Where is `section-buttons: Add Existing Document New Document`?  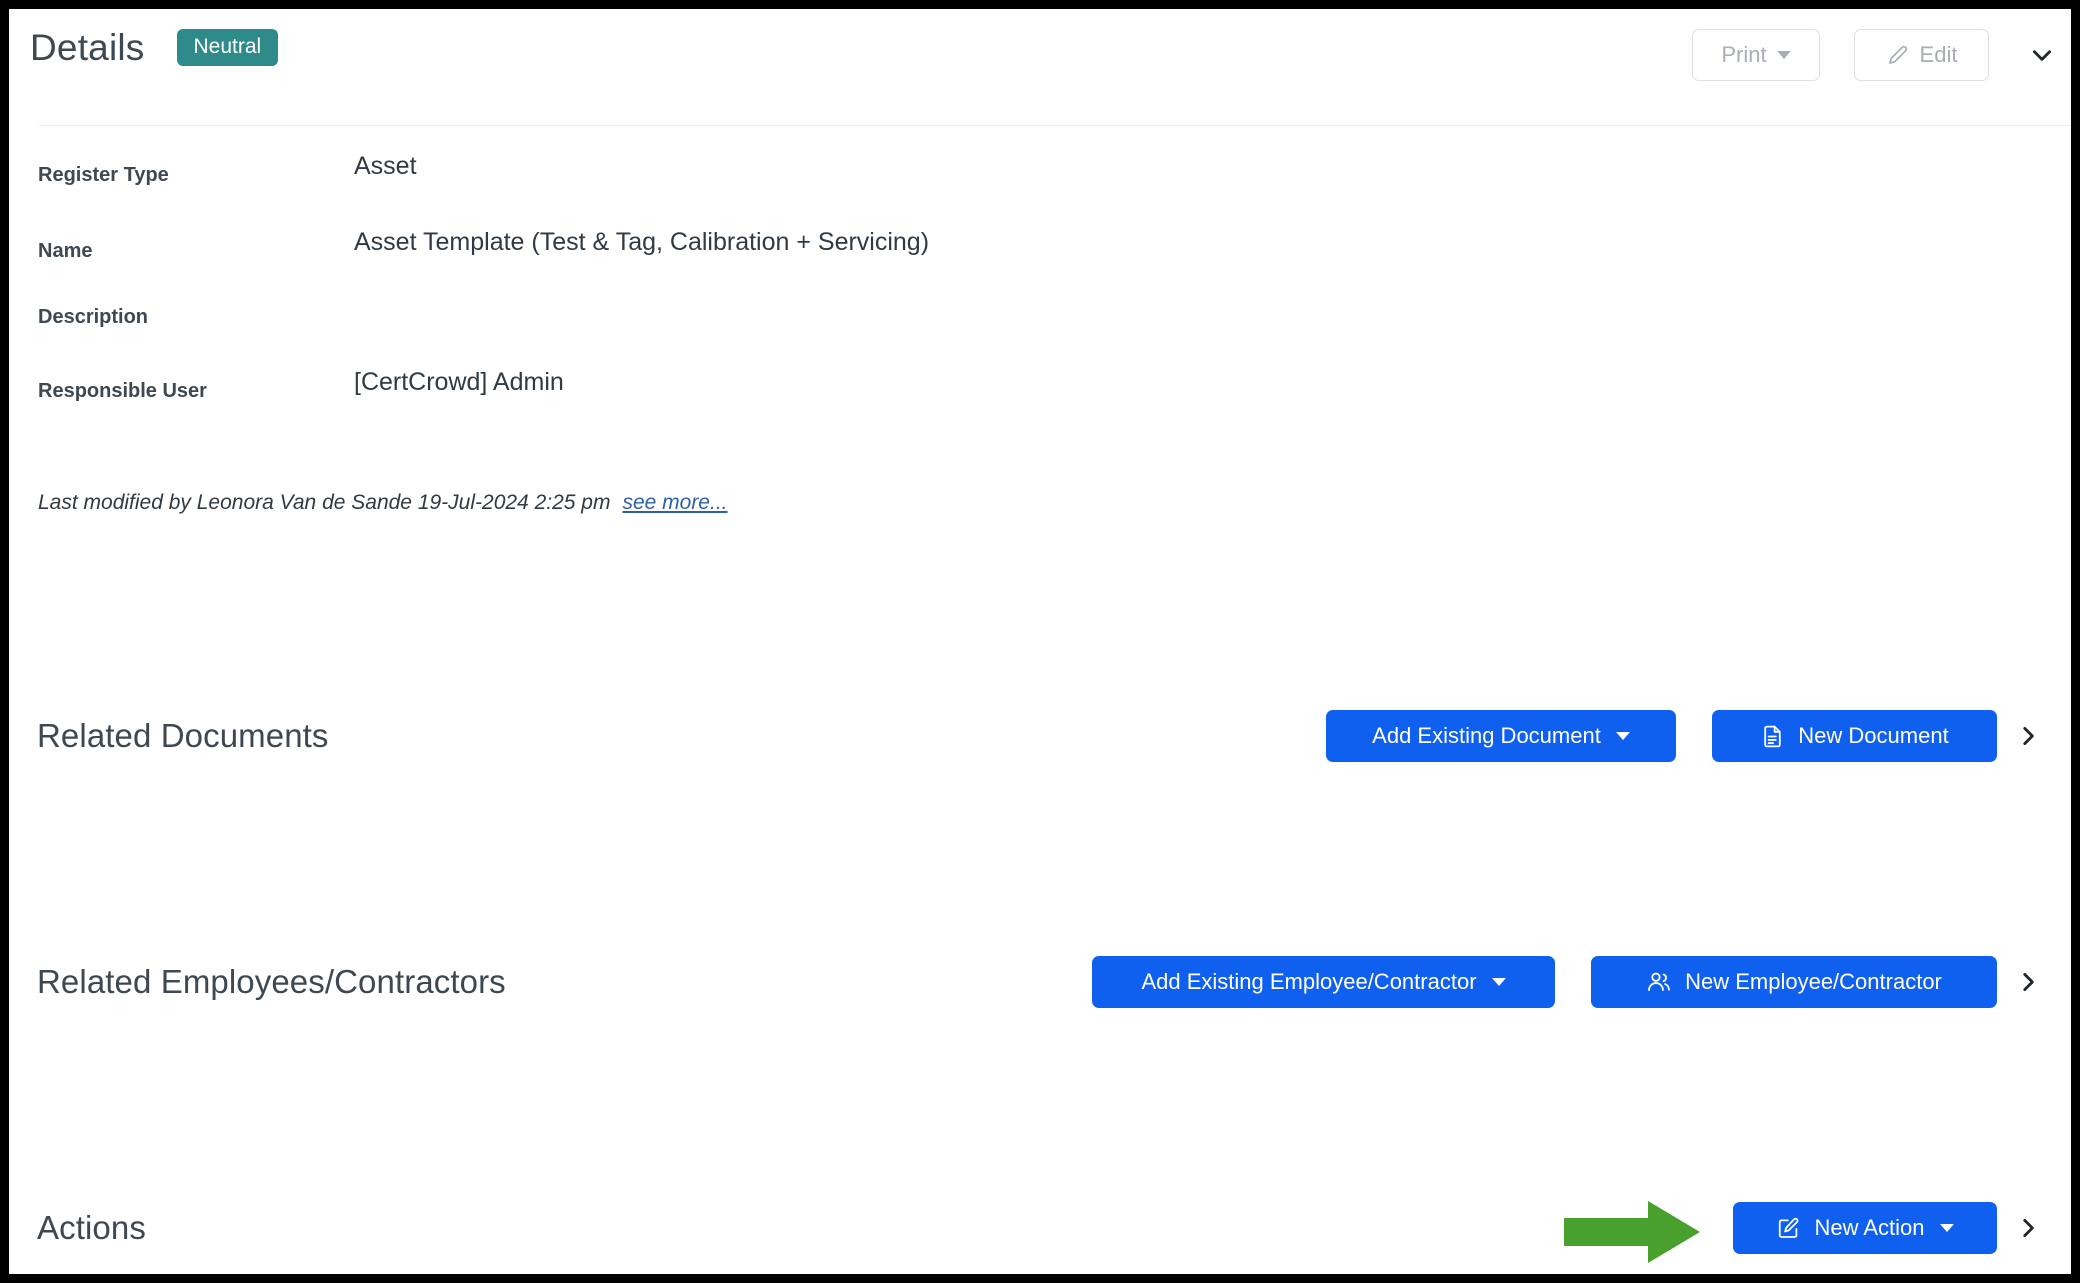 section-buttons: Add Existing Document New Document is located at coordinates (1661, 736).